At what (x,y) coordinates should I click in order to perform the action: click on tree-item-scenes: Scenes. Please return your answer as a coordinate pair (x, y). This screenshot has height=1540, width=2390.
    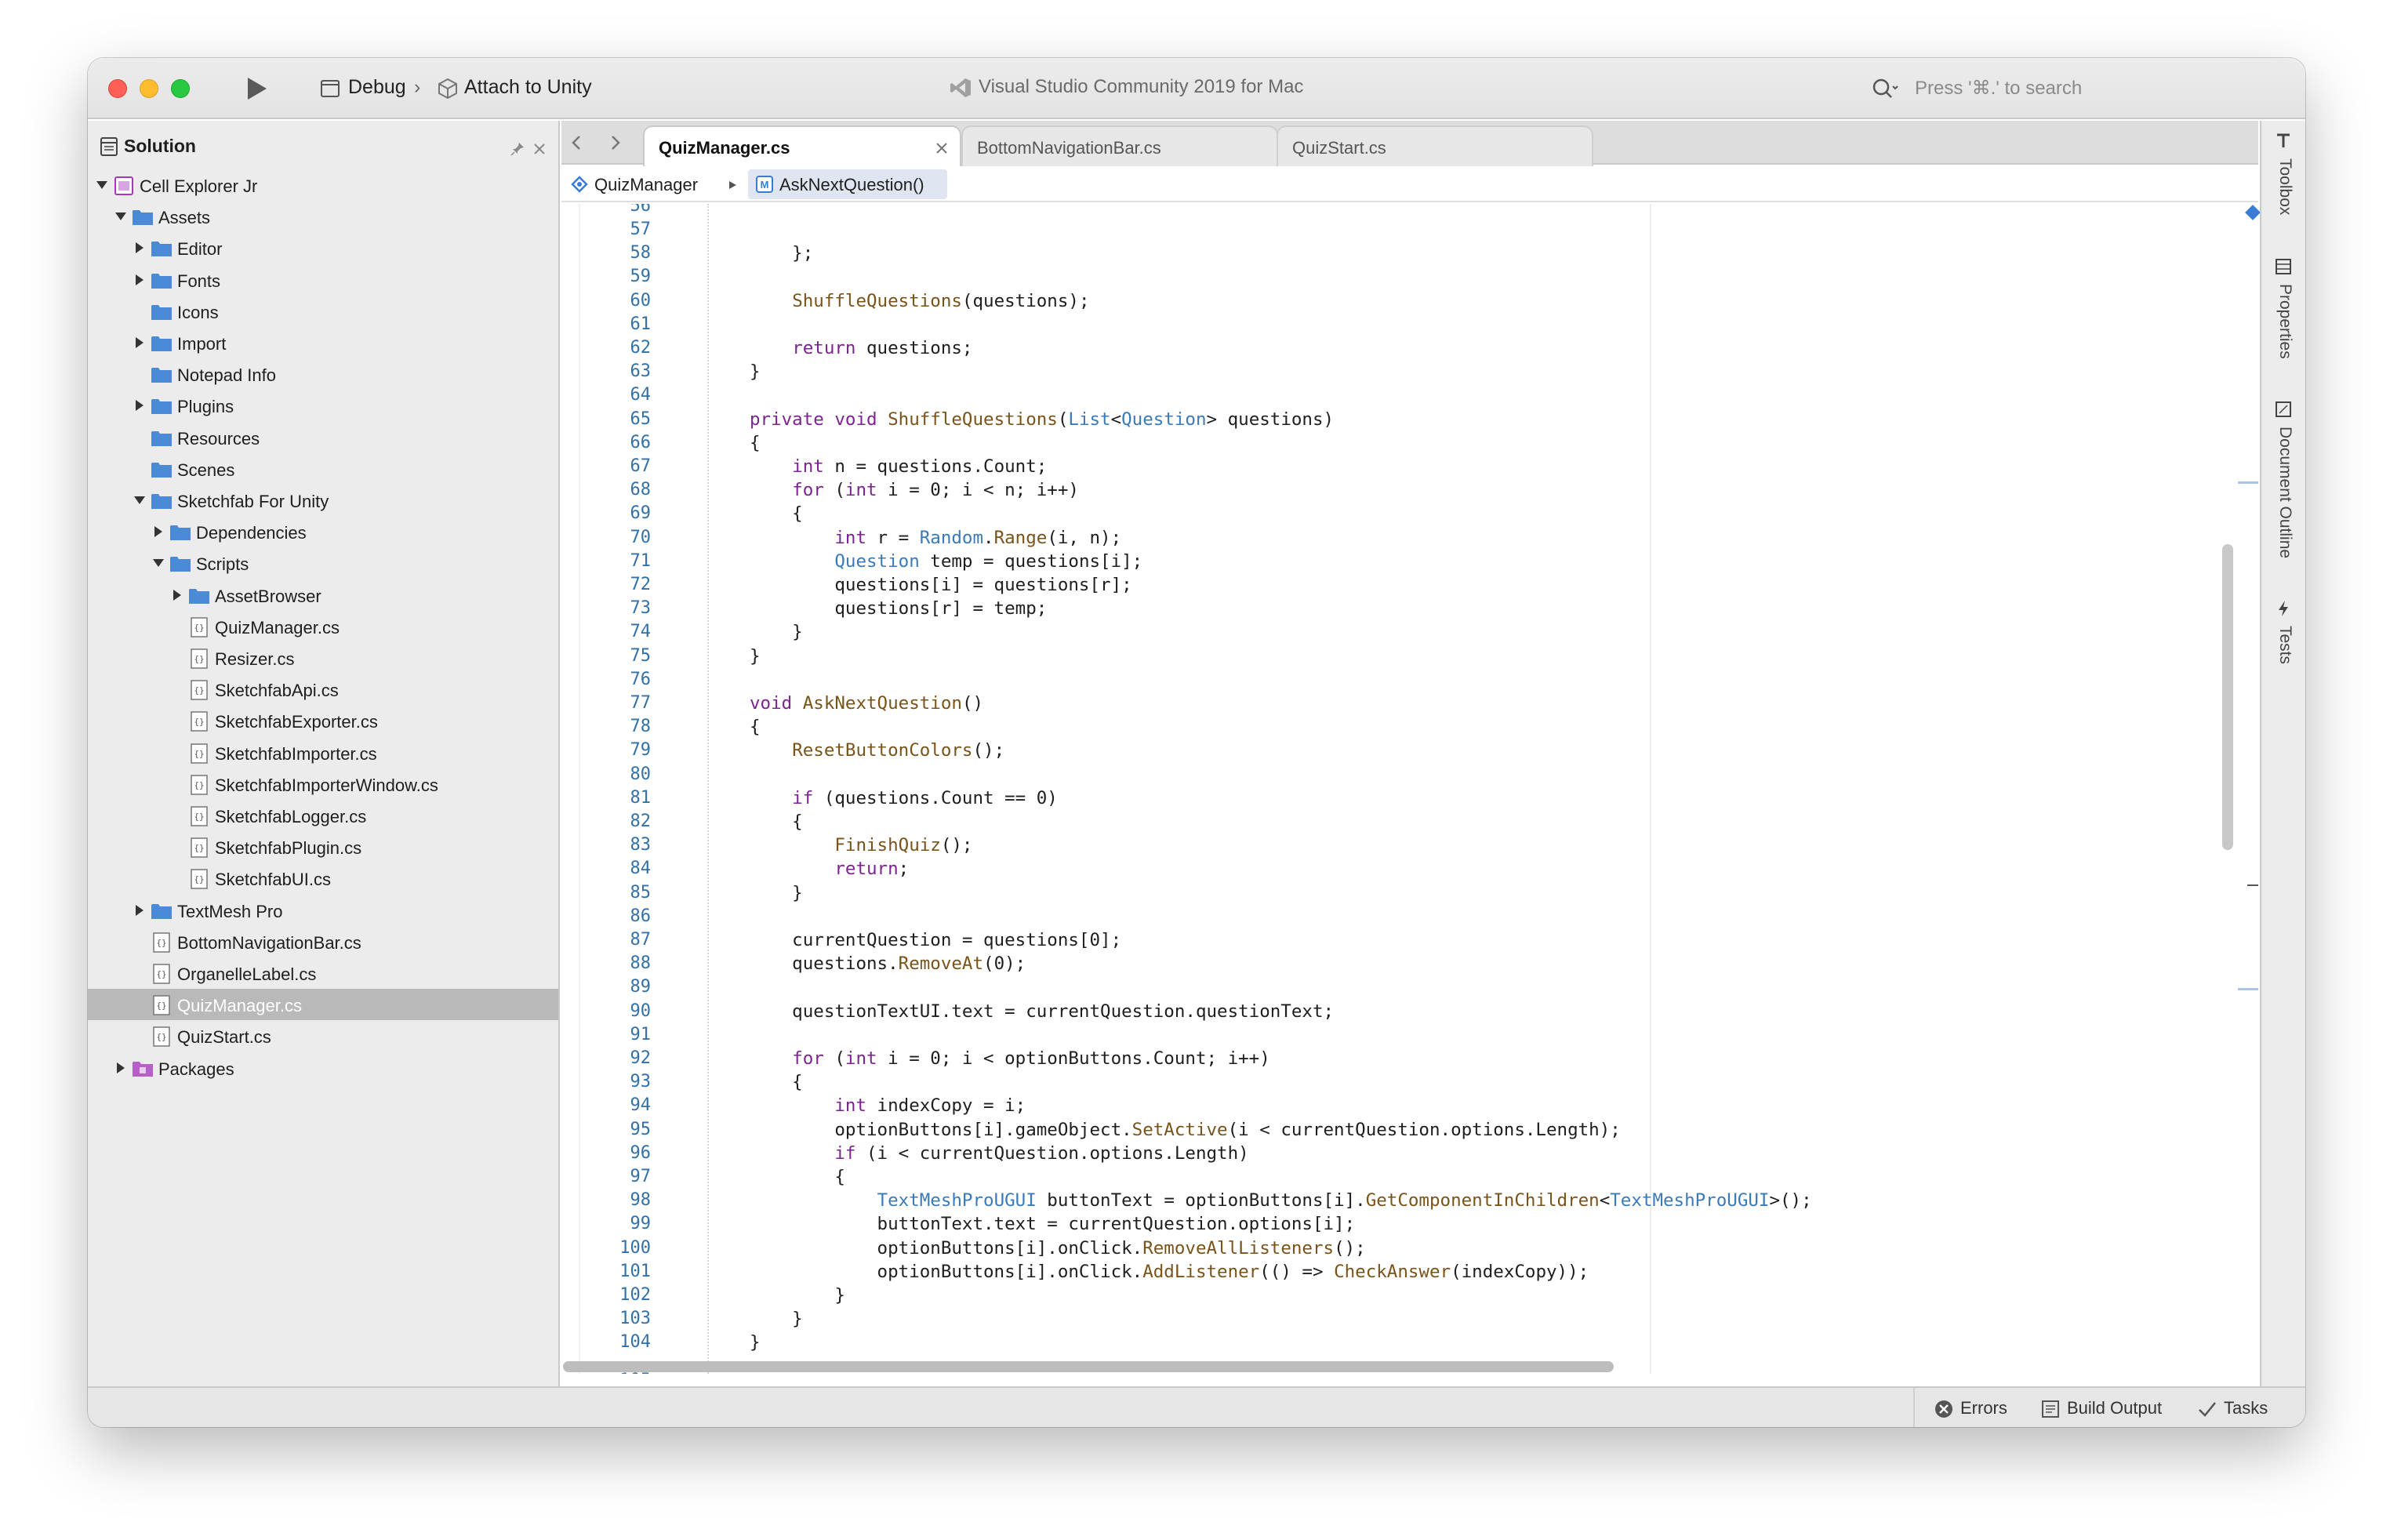
    Looking at the image, I should click on (323, 469).